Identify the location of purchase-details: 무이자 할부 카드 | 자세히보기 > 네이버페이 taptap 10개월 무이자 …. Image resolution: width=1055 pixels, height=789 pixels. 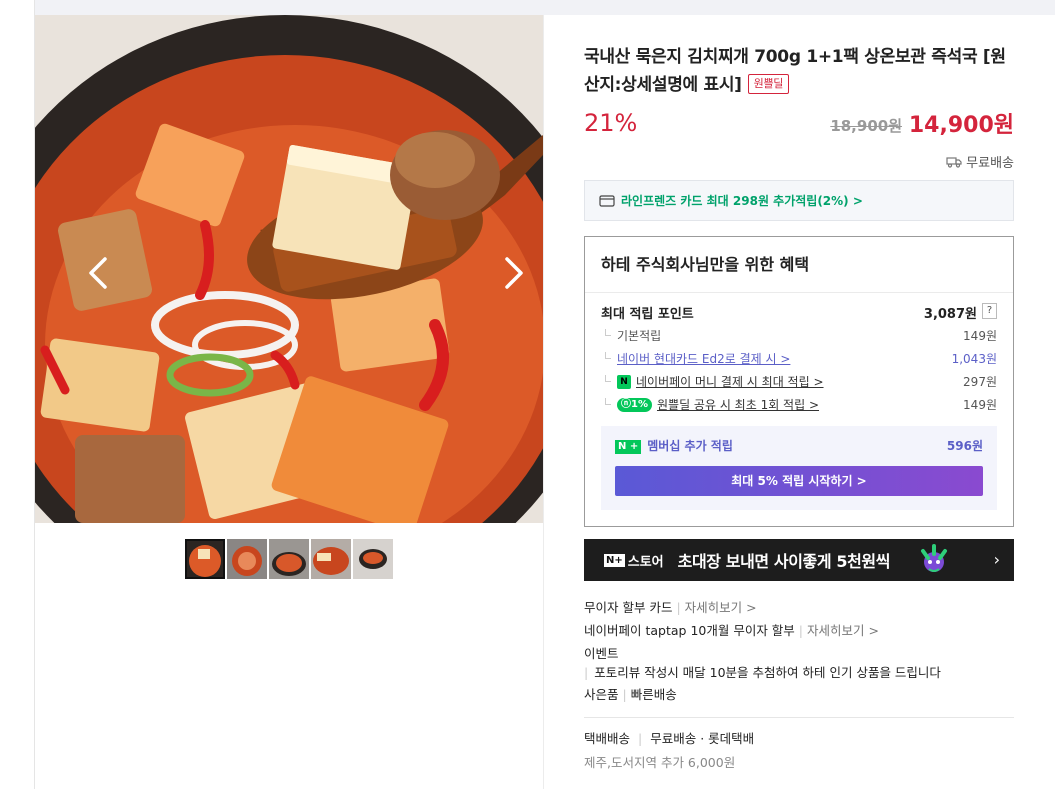
(799, 651).